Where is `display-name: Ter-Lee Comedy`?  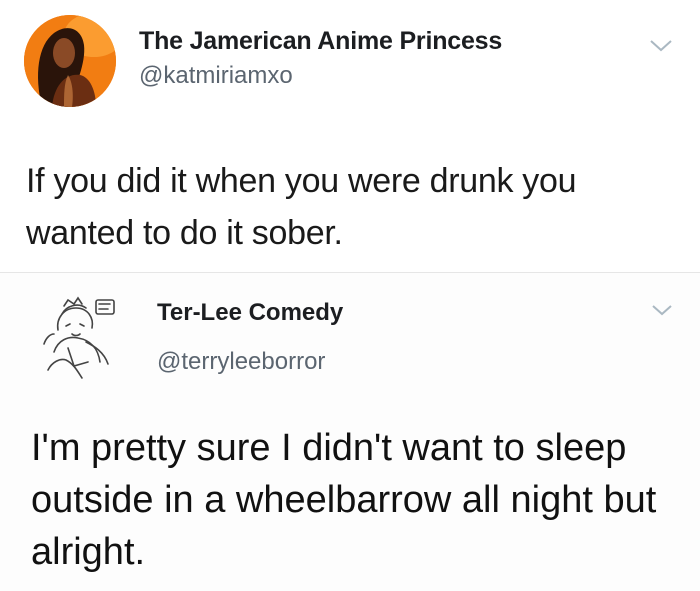 display-name: Ter-Lee Comedy is located at coordinates (250, 313).